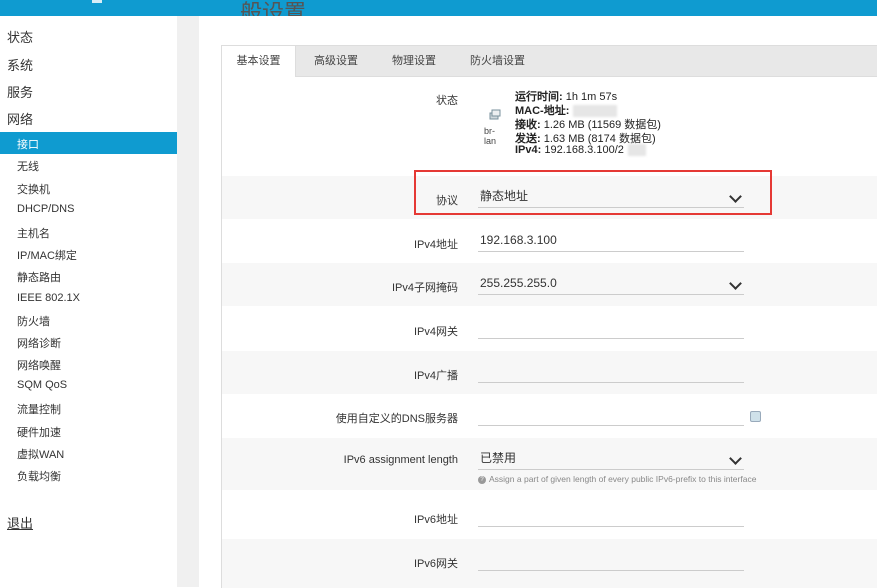 The image size is (877, 588). Describe the element at coordinates (396, 419) in the screenshot. I see `custom-dns-label: 使用自定义的DNS服务器` at that location.